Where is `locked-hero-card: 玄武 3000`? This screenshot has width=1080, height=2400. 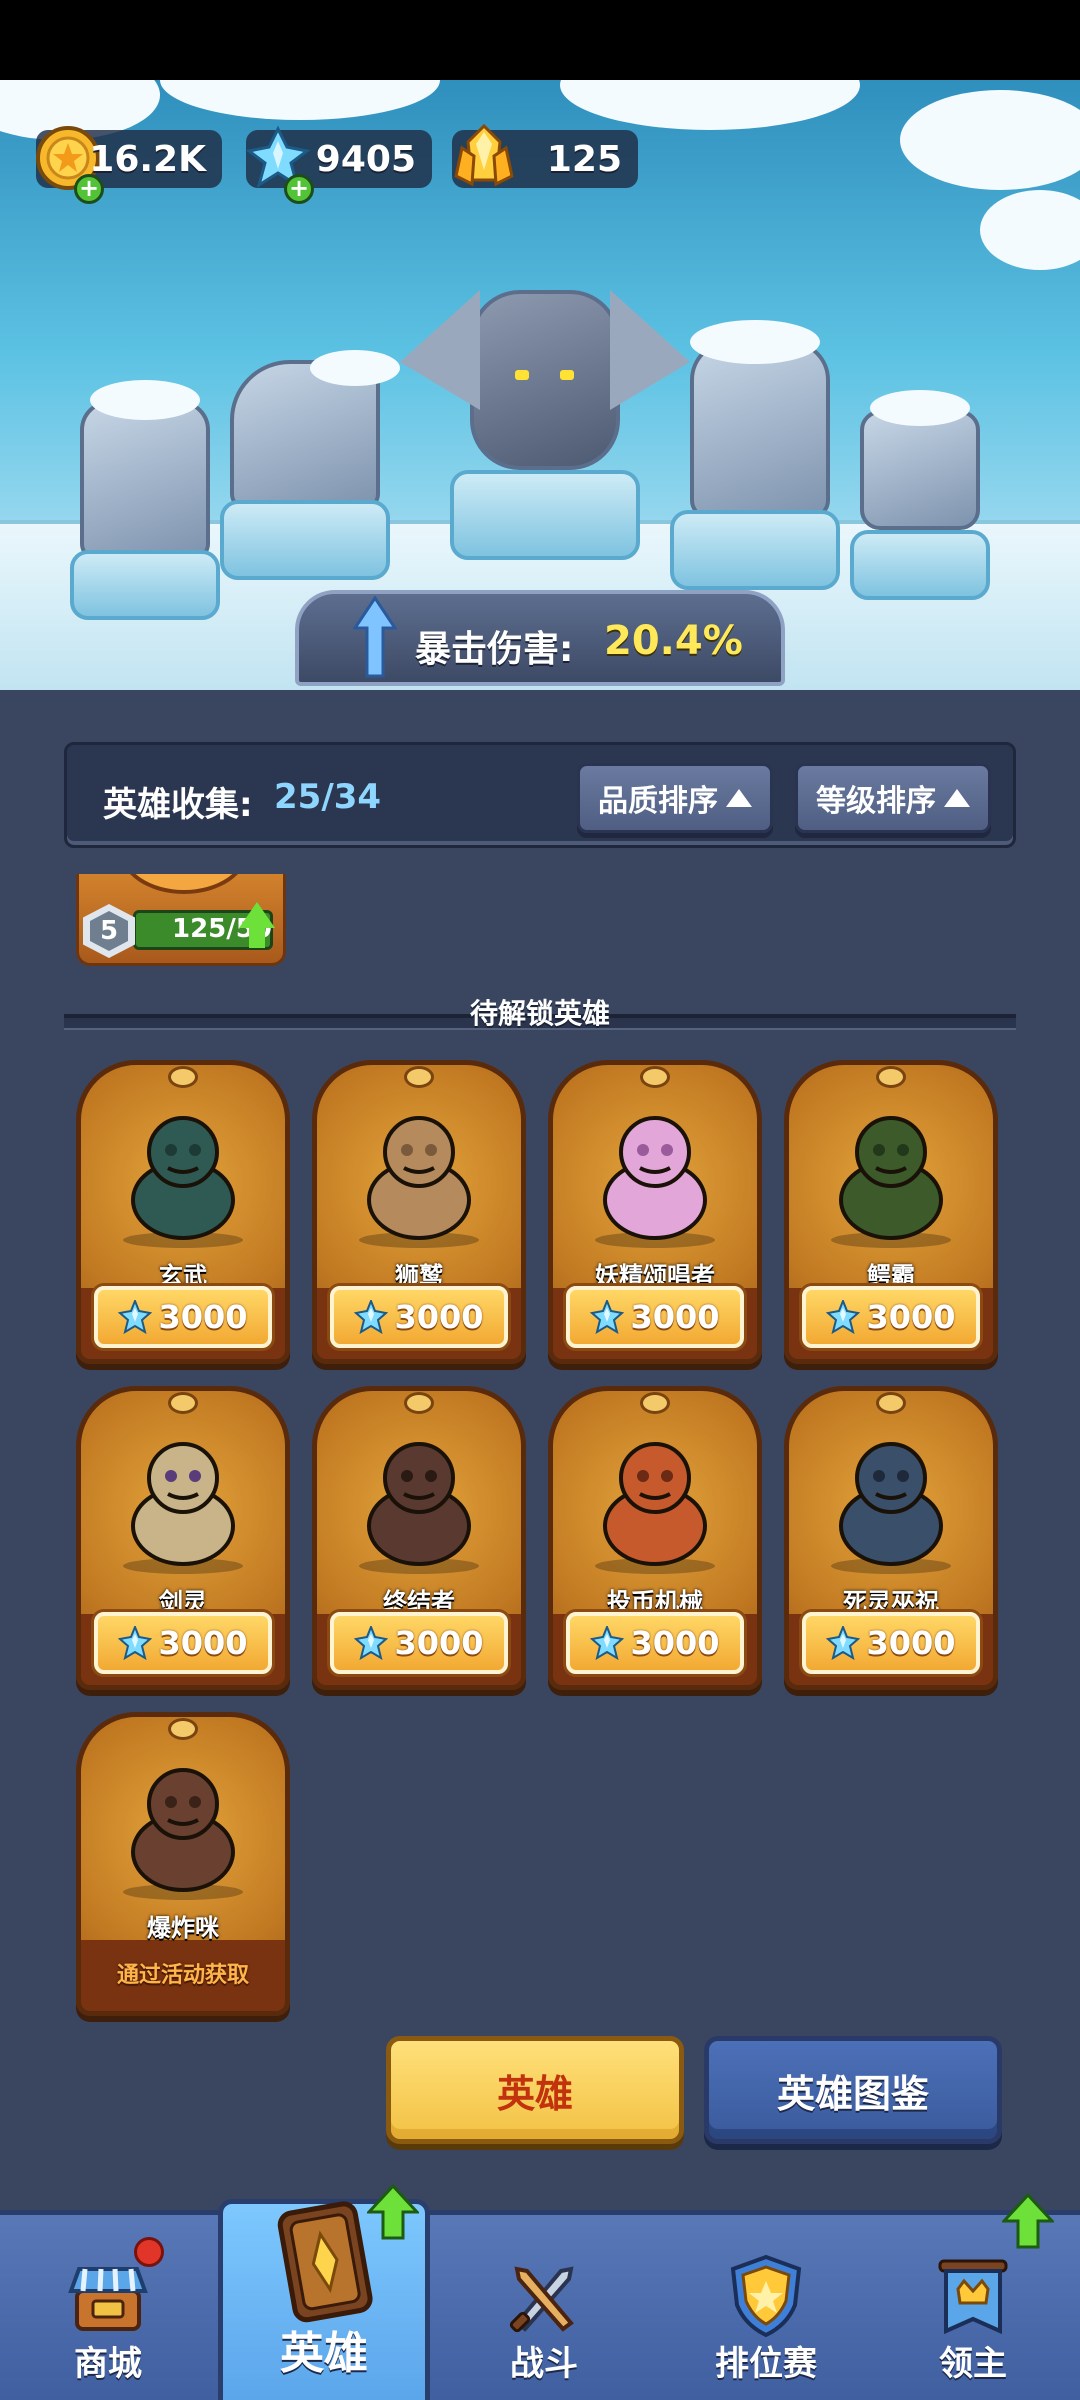 locked-hero-card: 玄武 3000 is located at coordinates (183, 1212).